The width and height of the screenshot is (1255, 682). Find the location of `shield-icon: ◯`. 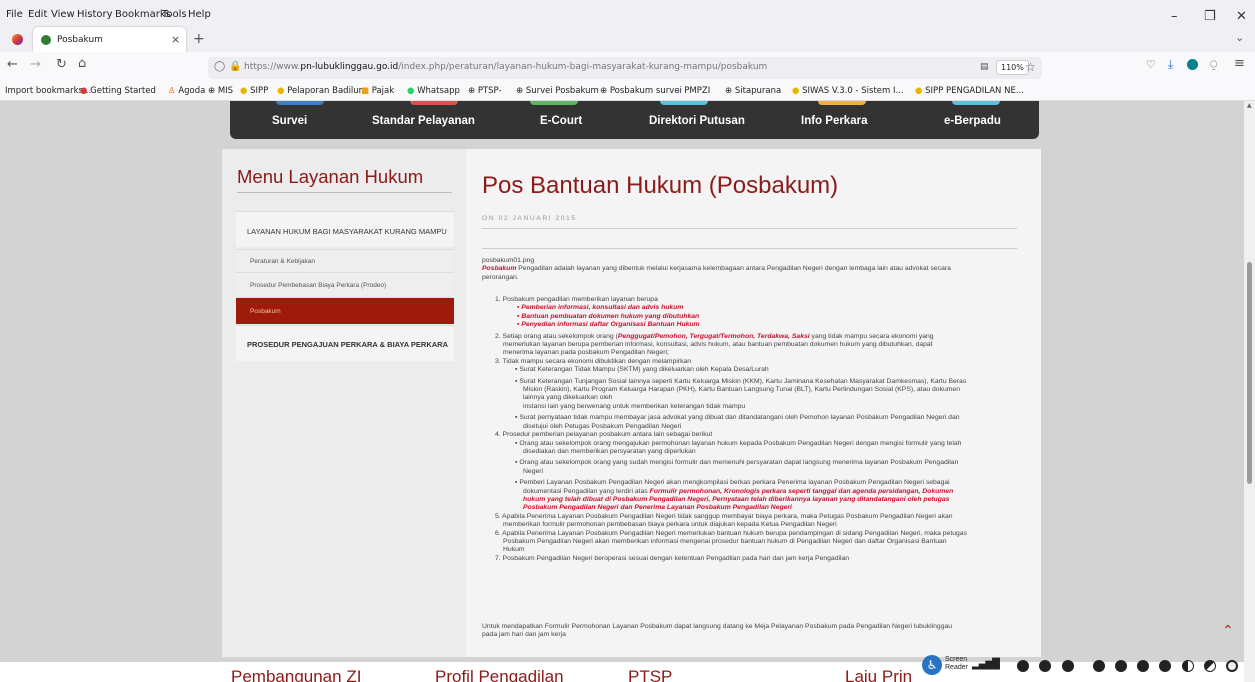

shield-icon: ◯ is located at coordinates (219, 66).